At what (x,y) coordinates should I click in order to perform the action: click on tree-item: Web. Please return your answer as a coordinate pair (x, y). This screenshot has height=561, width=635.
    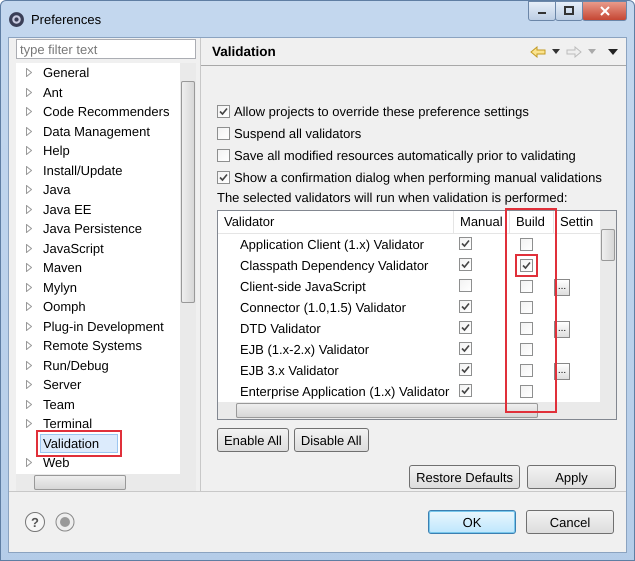
    Looking at the image, I should click on (56, 462).